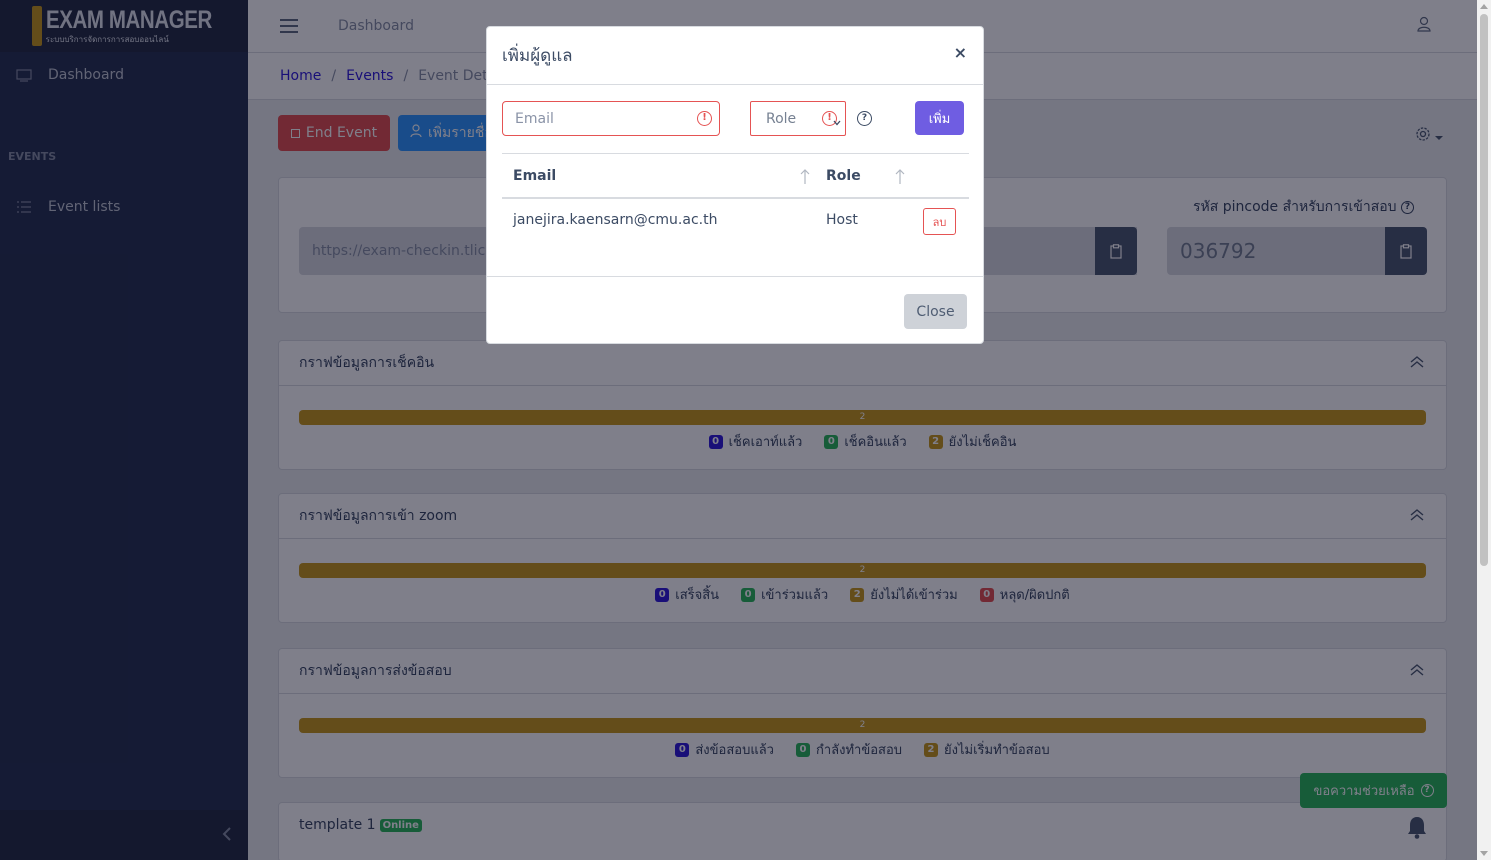 The image size is (1491, 860). Describe the element at coordinates (843, 176) in the screenshot. I see `column-header-role: Role` at that location.